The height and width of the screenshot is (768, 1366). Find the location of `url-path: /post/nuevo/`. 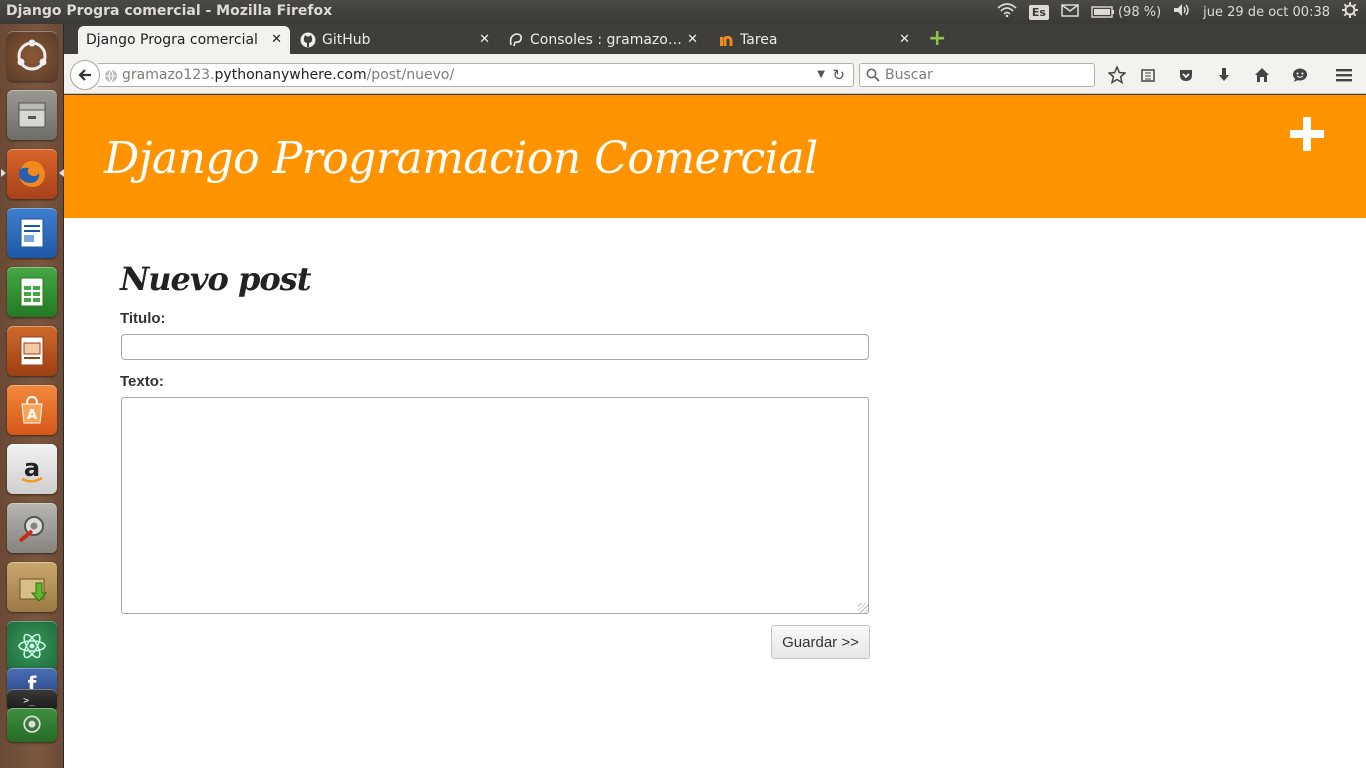

url-path: /post/nuevo/ is located at coordinates (410, 75).